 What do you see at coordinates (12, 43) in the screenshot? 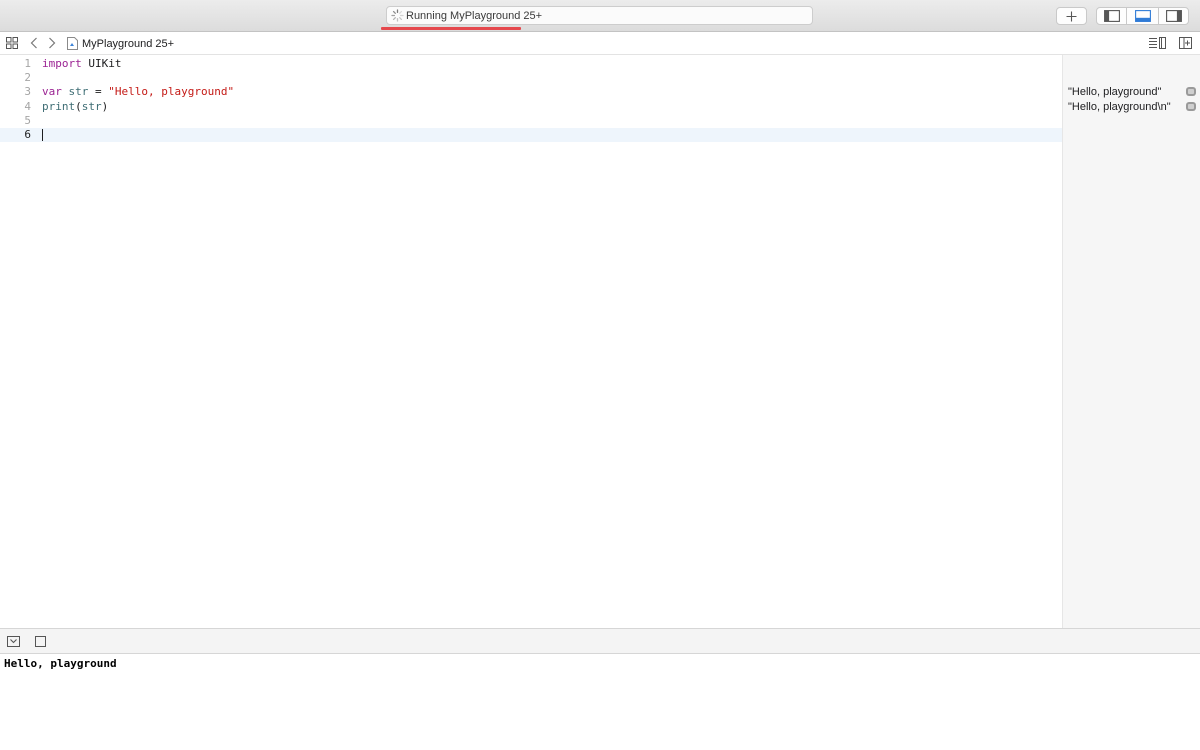
I see `grid-icon` at bounding box center [12, 43].